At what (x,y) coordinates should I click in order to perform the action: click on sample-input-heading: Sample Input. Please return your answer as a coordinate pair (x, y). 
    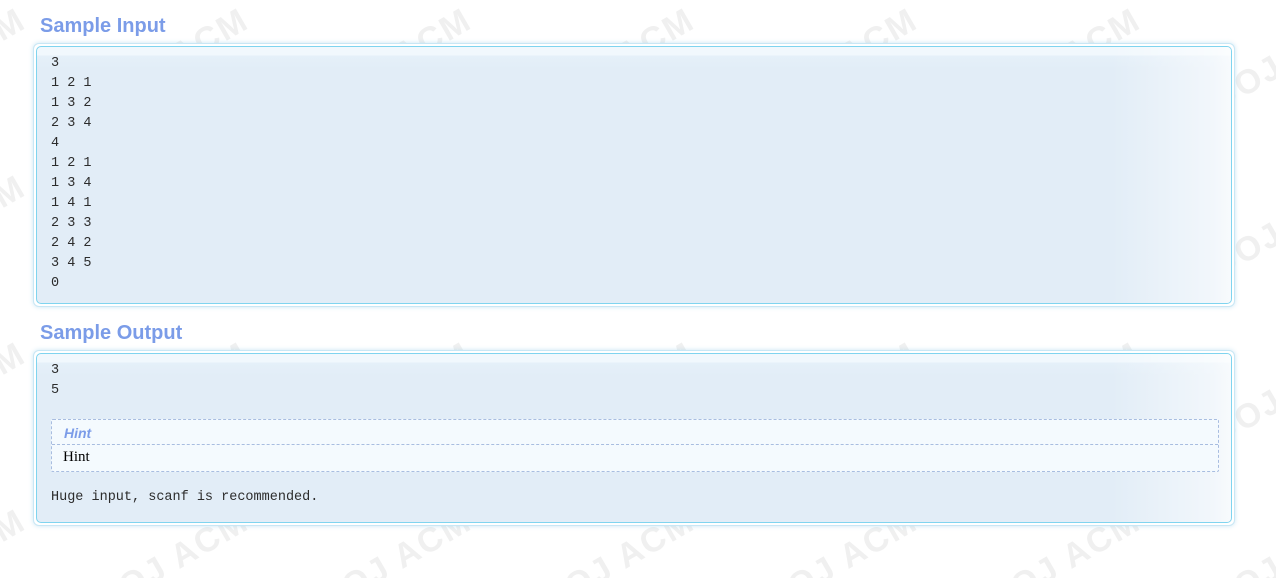
    Looking at the image, I should click on (103, 26).